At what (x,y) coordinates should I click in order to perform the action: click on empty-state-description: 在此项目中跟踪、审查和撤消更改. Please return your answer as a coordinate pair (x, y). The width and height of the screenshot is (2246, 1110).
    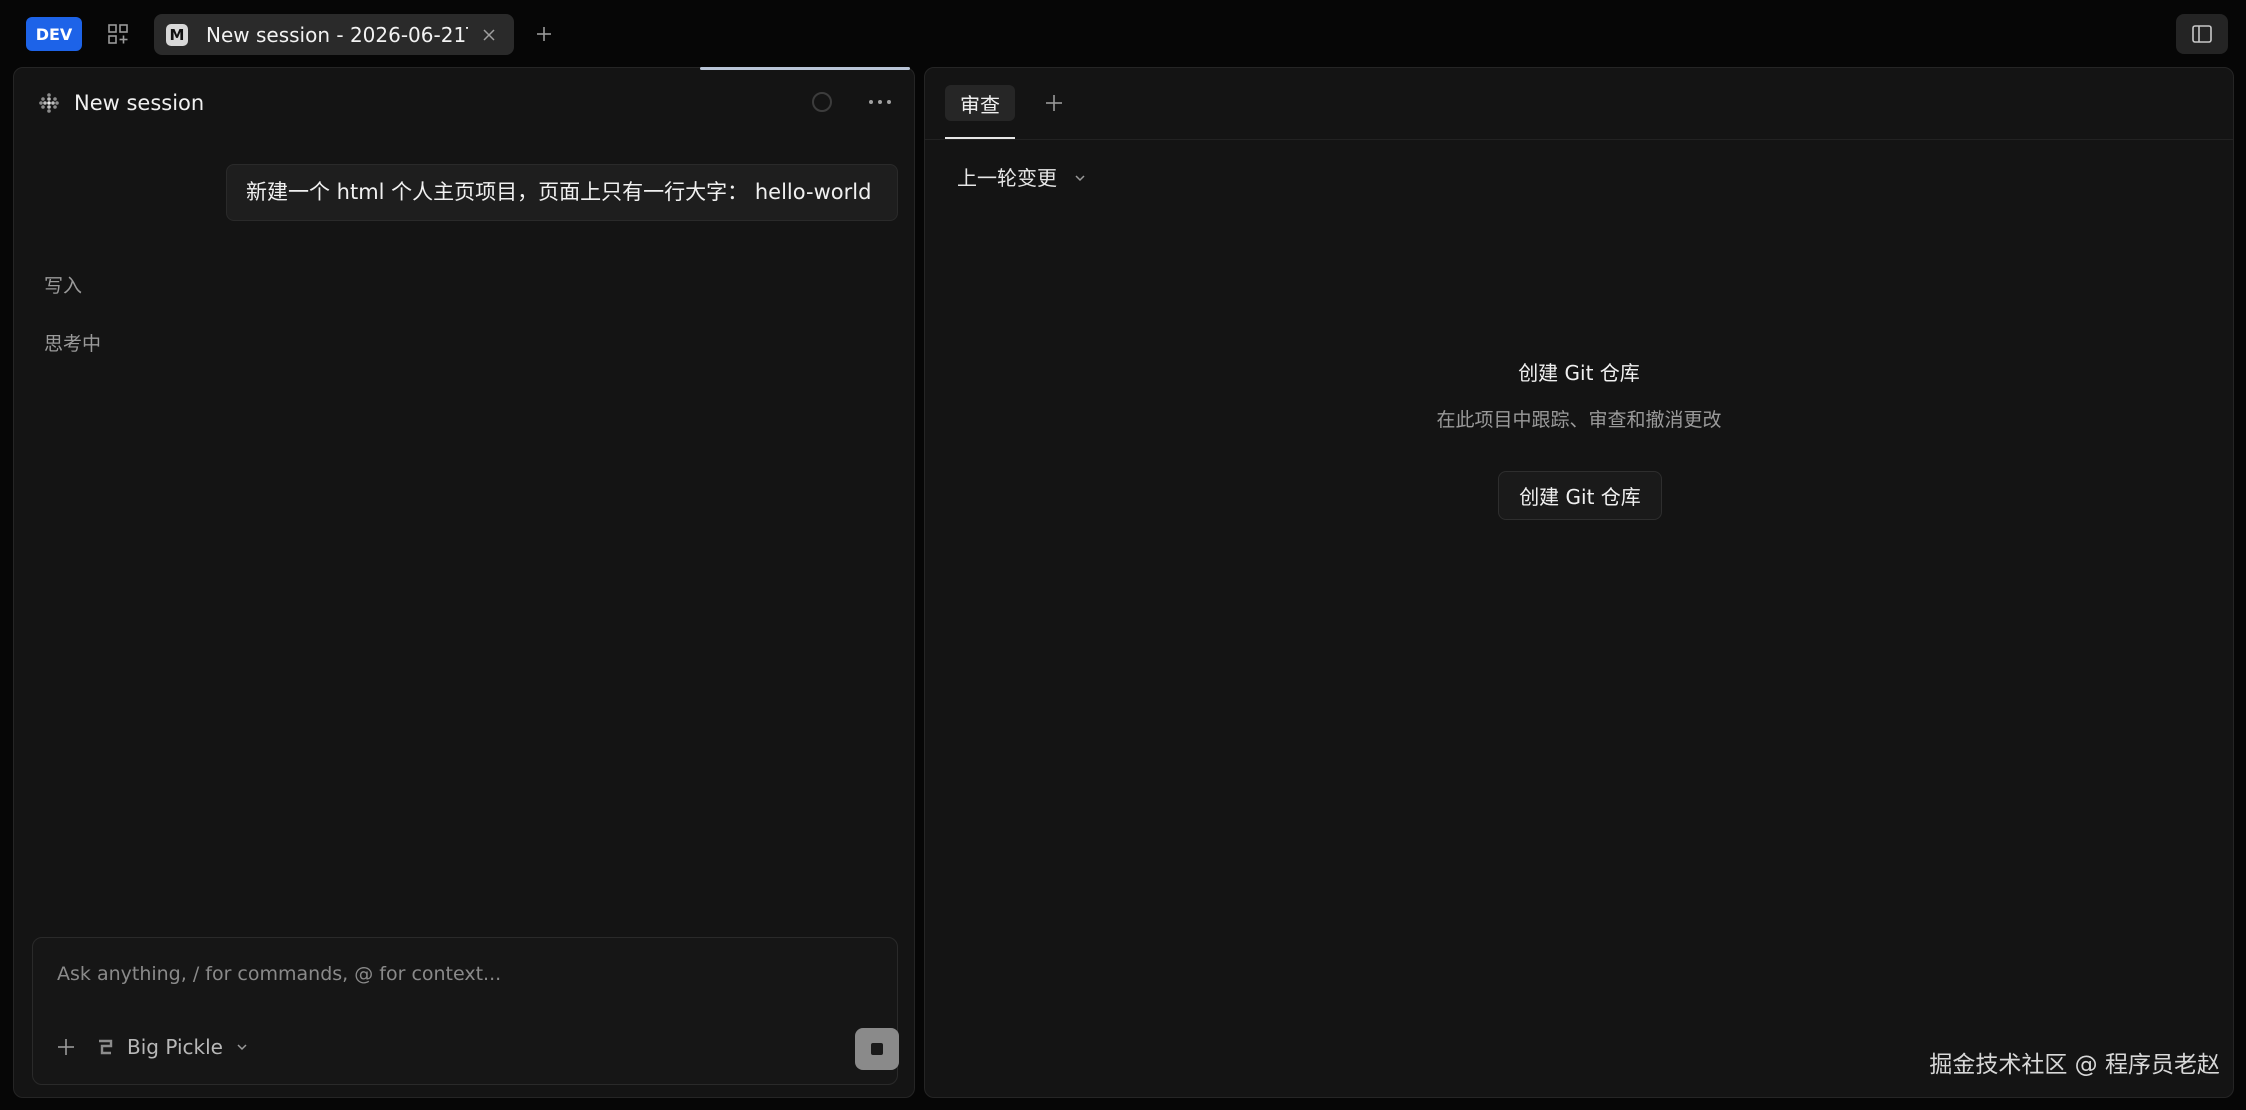
    Looking at the image, I should click on (1579, 420).